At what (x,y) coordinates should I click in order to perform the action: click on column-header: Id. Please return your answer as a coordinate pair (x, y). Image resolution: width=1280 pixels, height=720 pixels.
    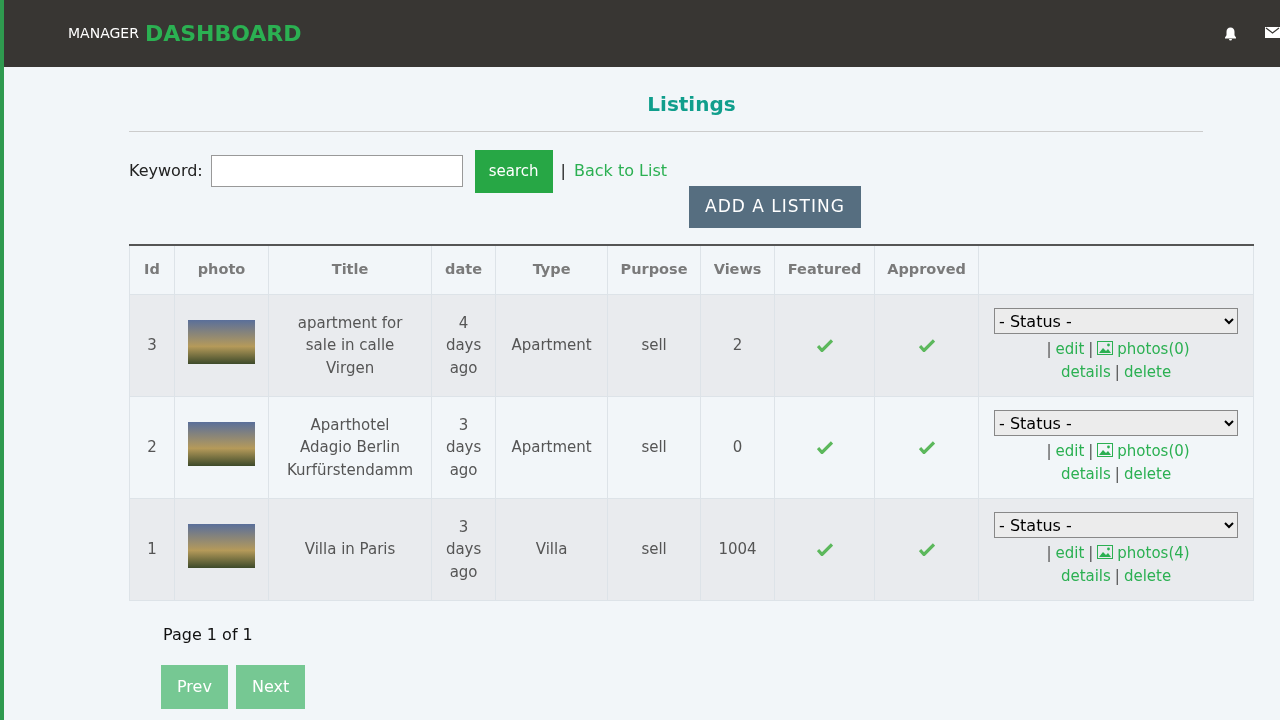
    Looking at the image, I should click on (152, 269).